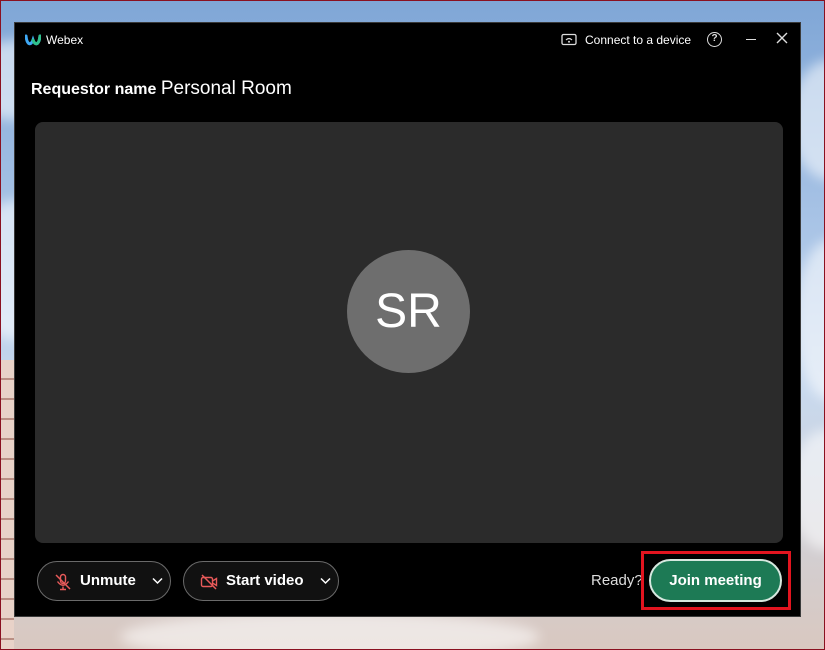 The height and width of the screenshot is (650, 825). I want to click on unmute-button: Unmute, so click(104, 581).